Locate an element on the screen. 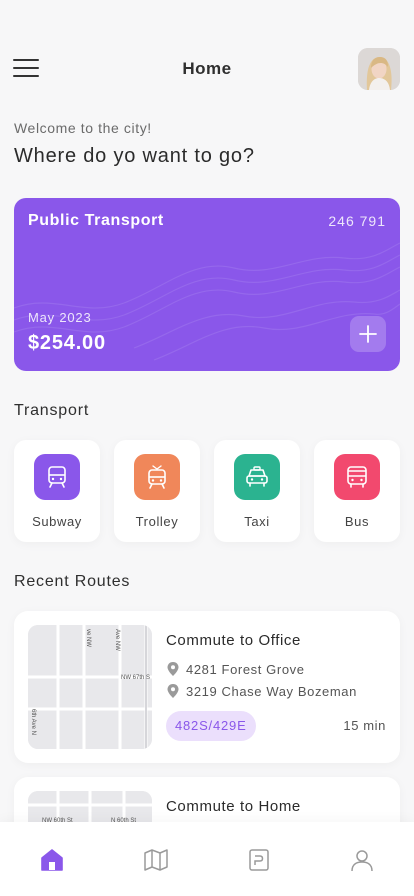 Image resolution: width=414 pixels, height=896 pixels. transport-bus: Bus is located at coordinates (357, 491).